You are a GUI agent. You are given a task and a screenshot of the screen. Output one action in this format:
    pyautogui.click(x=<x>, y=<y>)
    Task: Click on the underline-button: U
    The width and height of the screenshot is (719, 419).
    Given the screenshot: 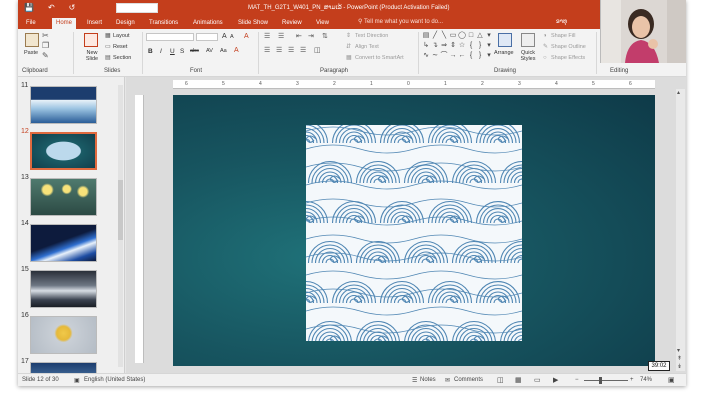 What is the action you would take?
    pyautogui.click(x=172, y=51)
    